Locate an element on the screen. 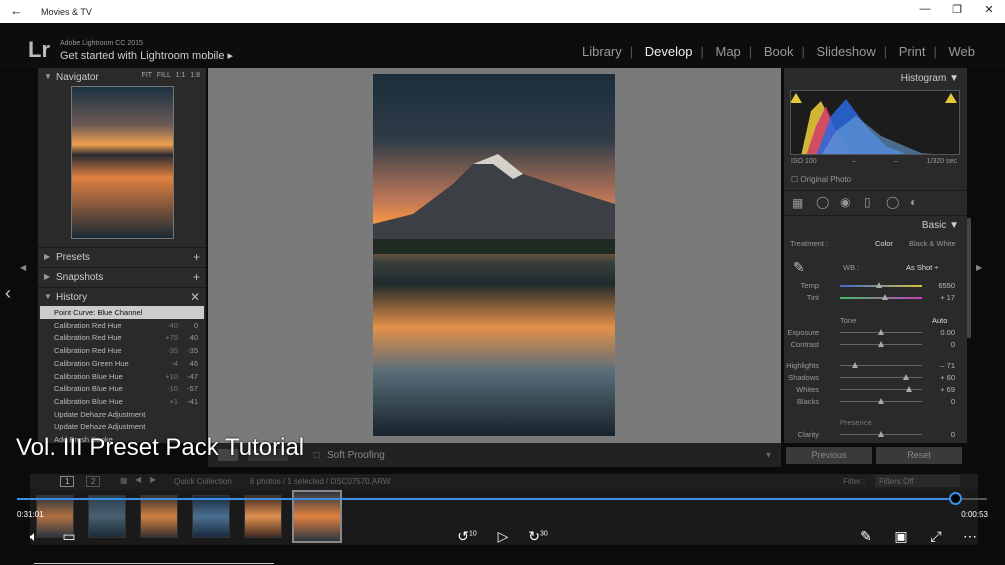 This screenshot has width=1005, height=565. panel-expand-left-icon: ◀ is located at coordinates (23, 267).